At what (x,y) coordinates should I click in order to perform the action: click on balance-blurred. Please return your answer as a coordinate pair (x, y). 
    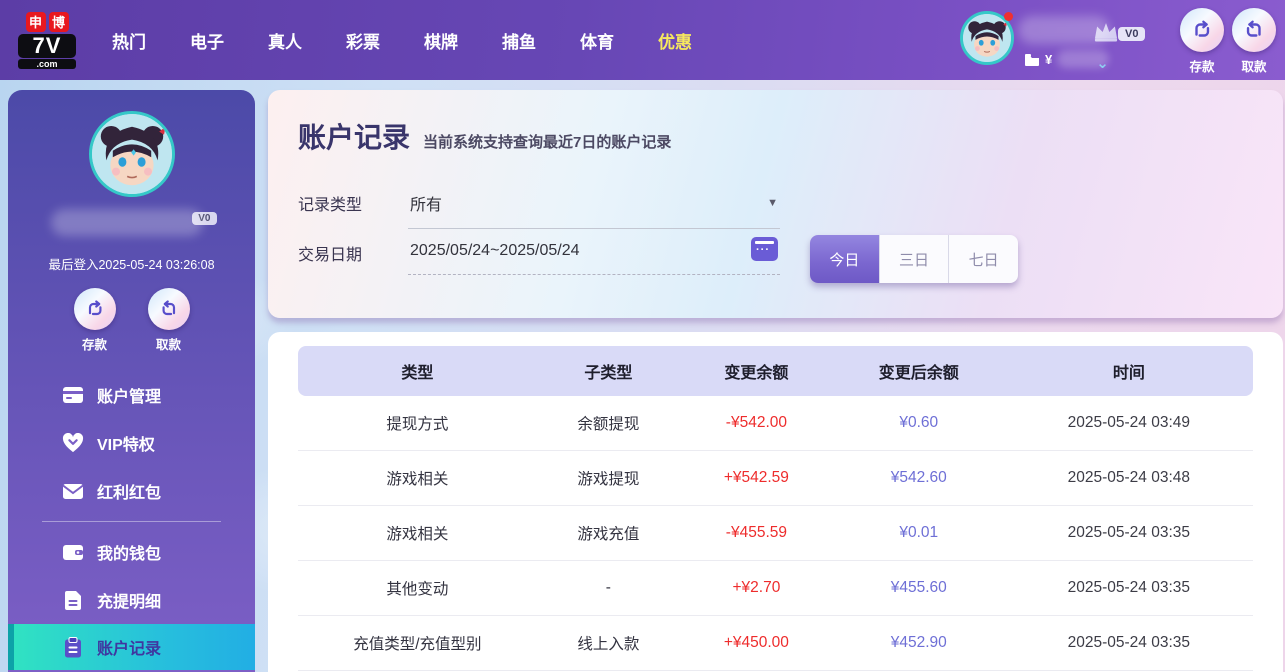
    Looking at the image, I should click on (1083, 59).